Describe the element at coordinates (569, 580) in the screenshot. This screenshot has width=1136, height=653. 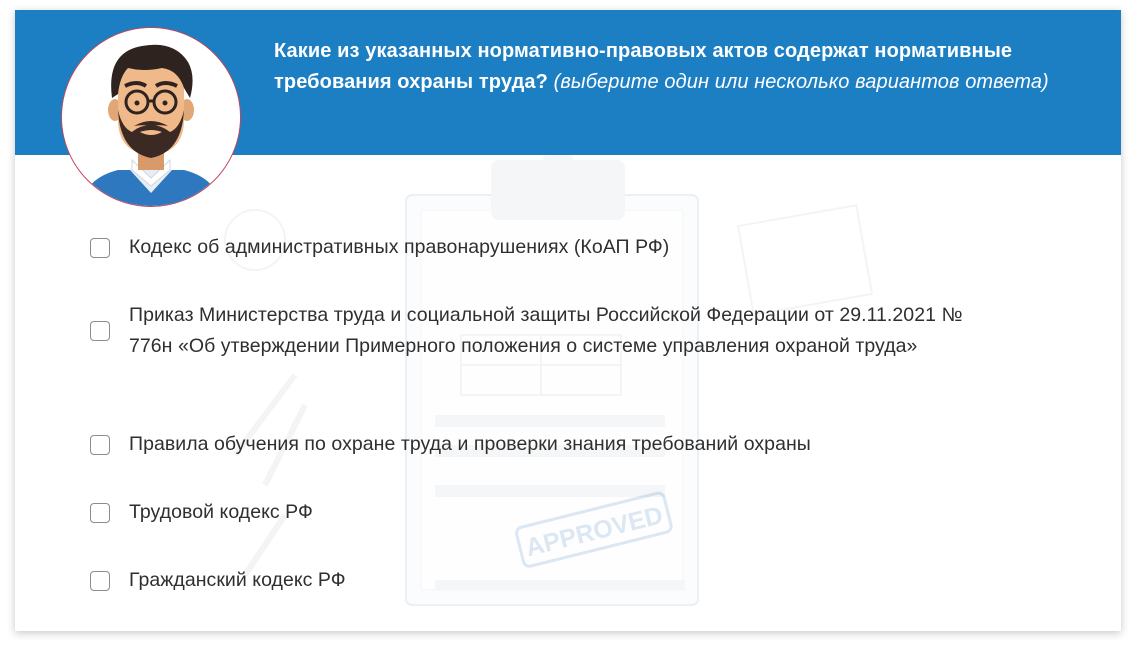
I see `option-label: Гражданский кодекс РФ` at that location.